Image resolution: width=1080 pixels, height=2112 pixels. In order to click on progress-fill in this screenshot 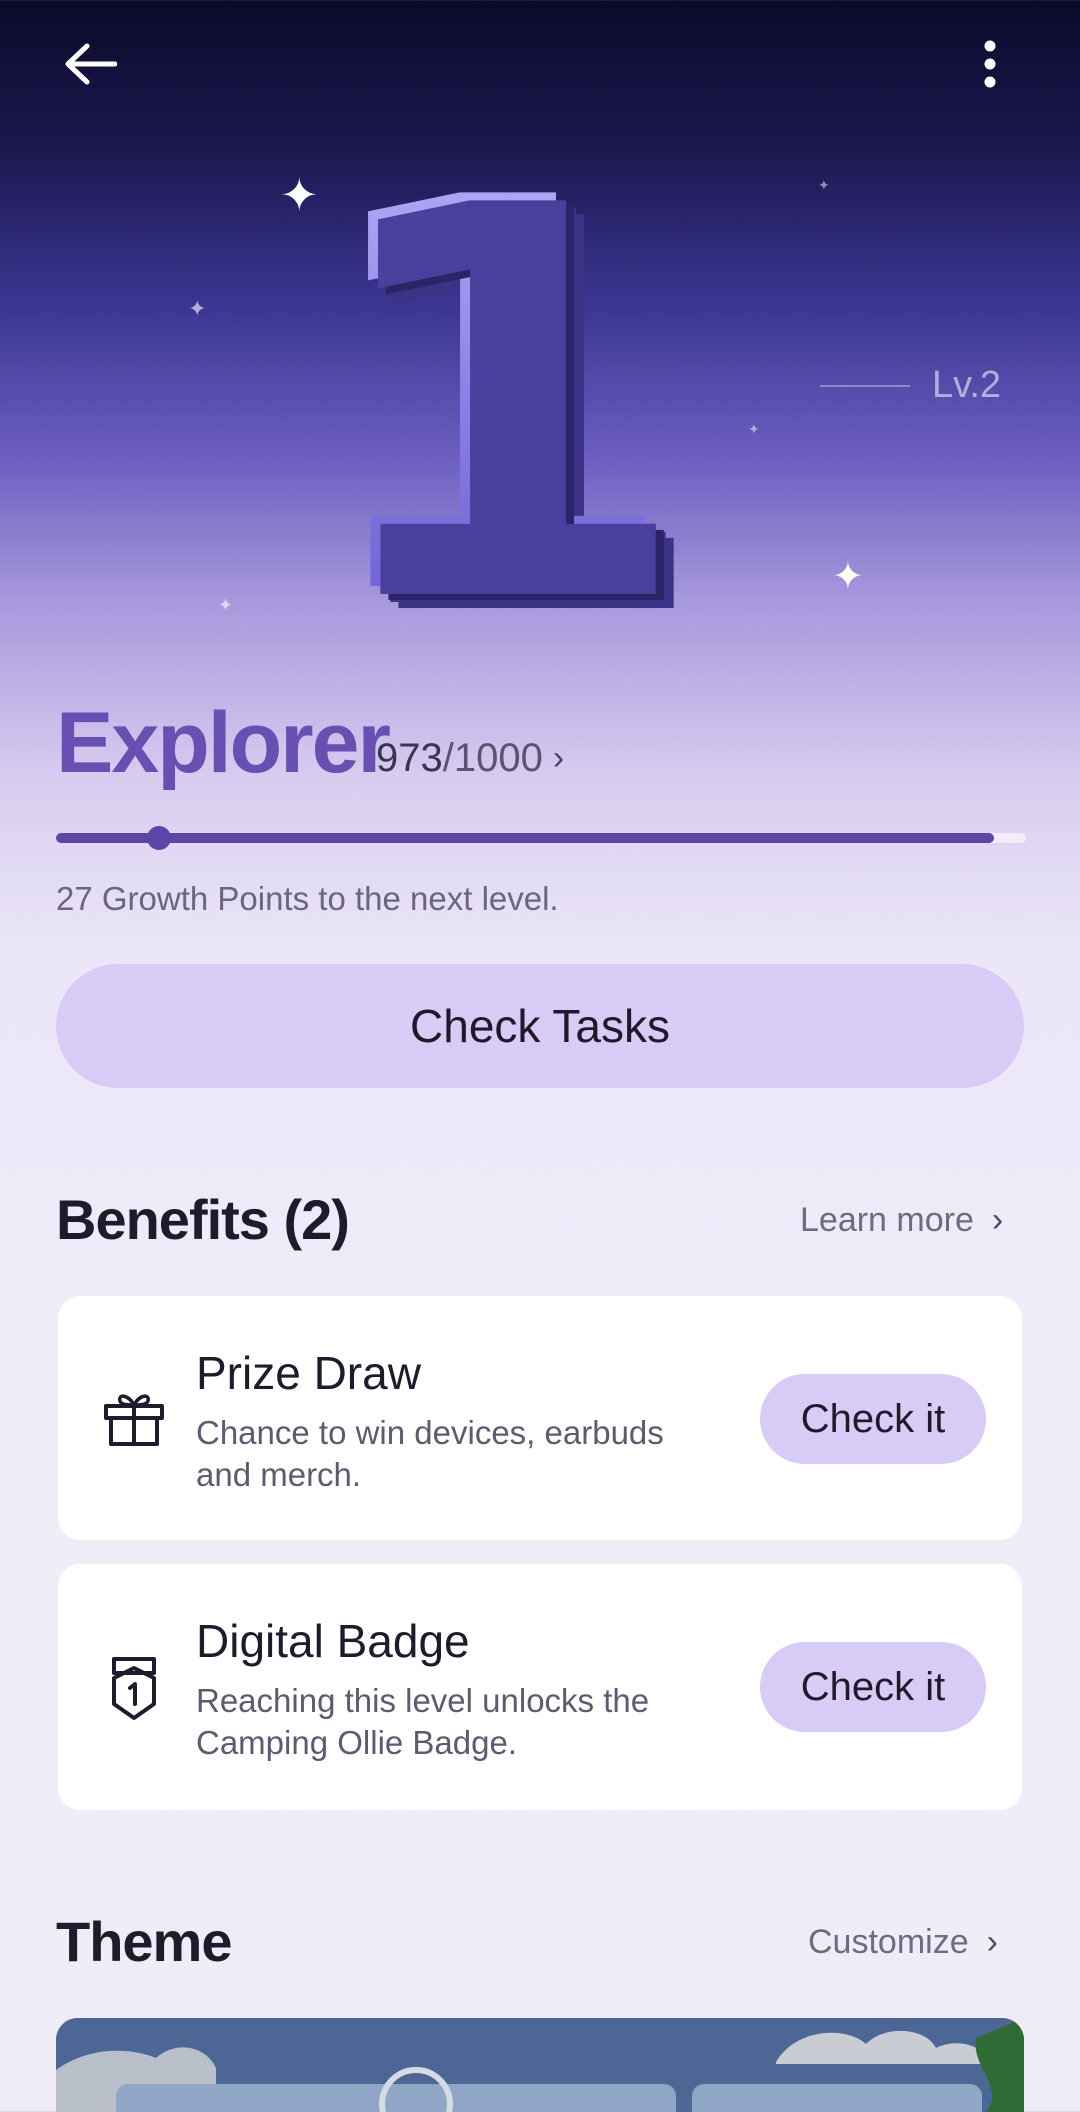, I will do `click(525, 838)`.